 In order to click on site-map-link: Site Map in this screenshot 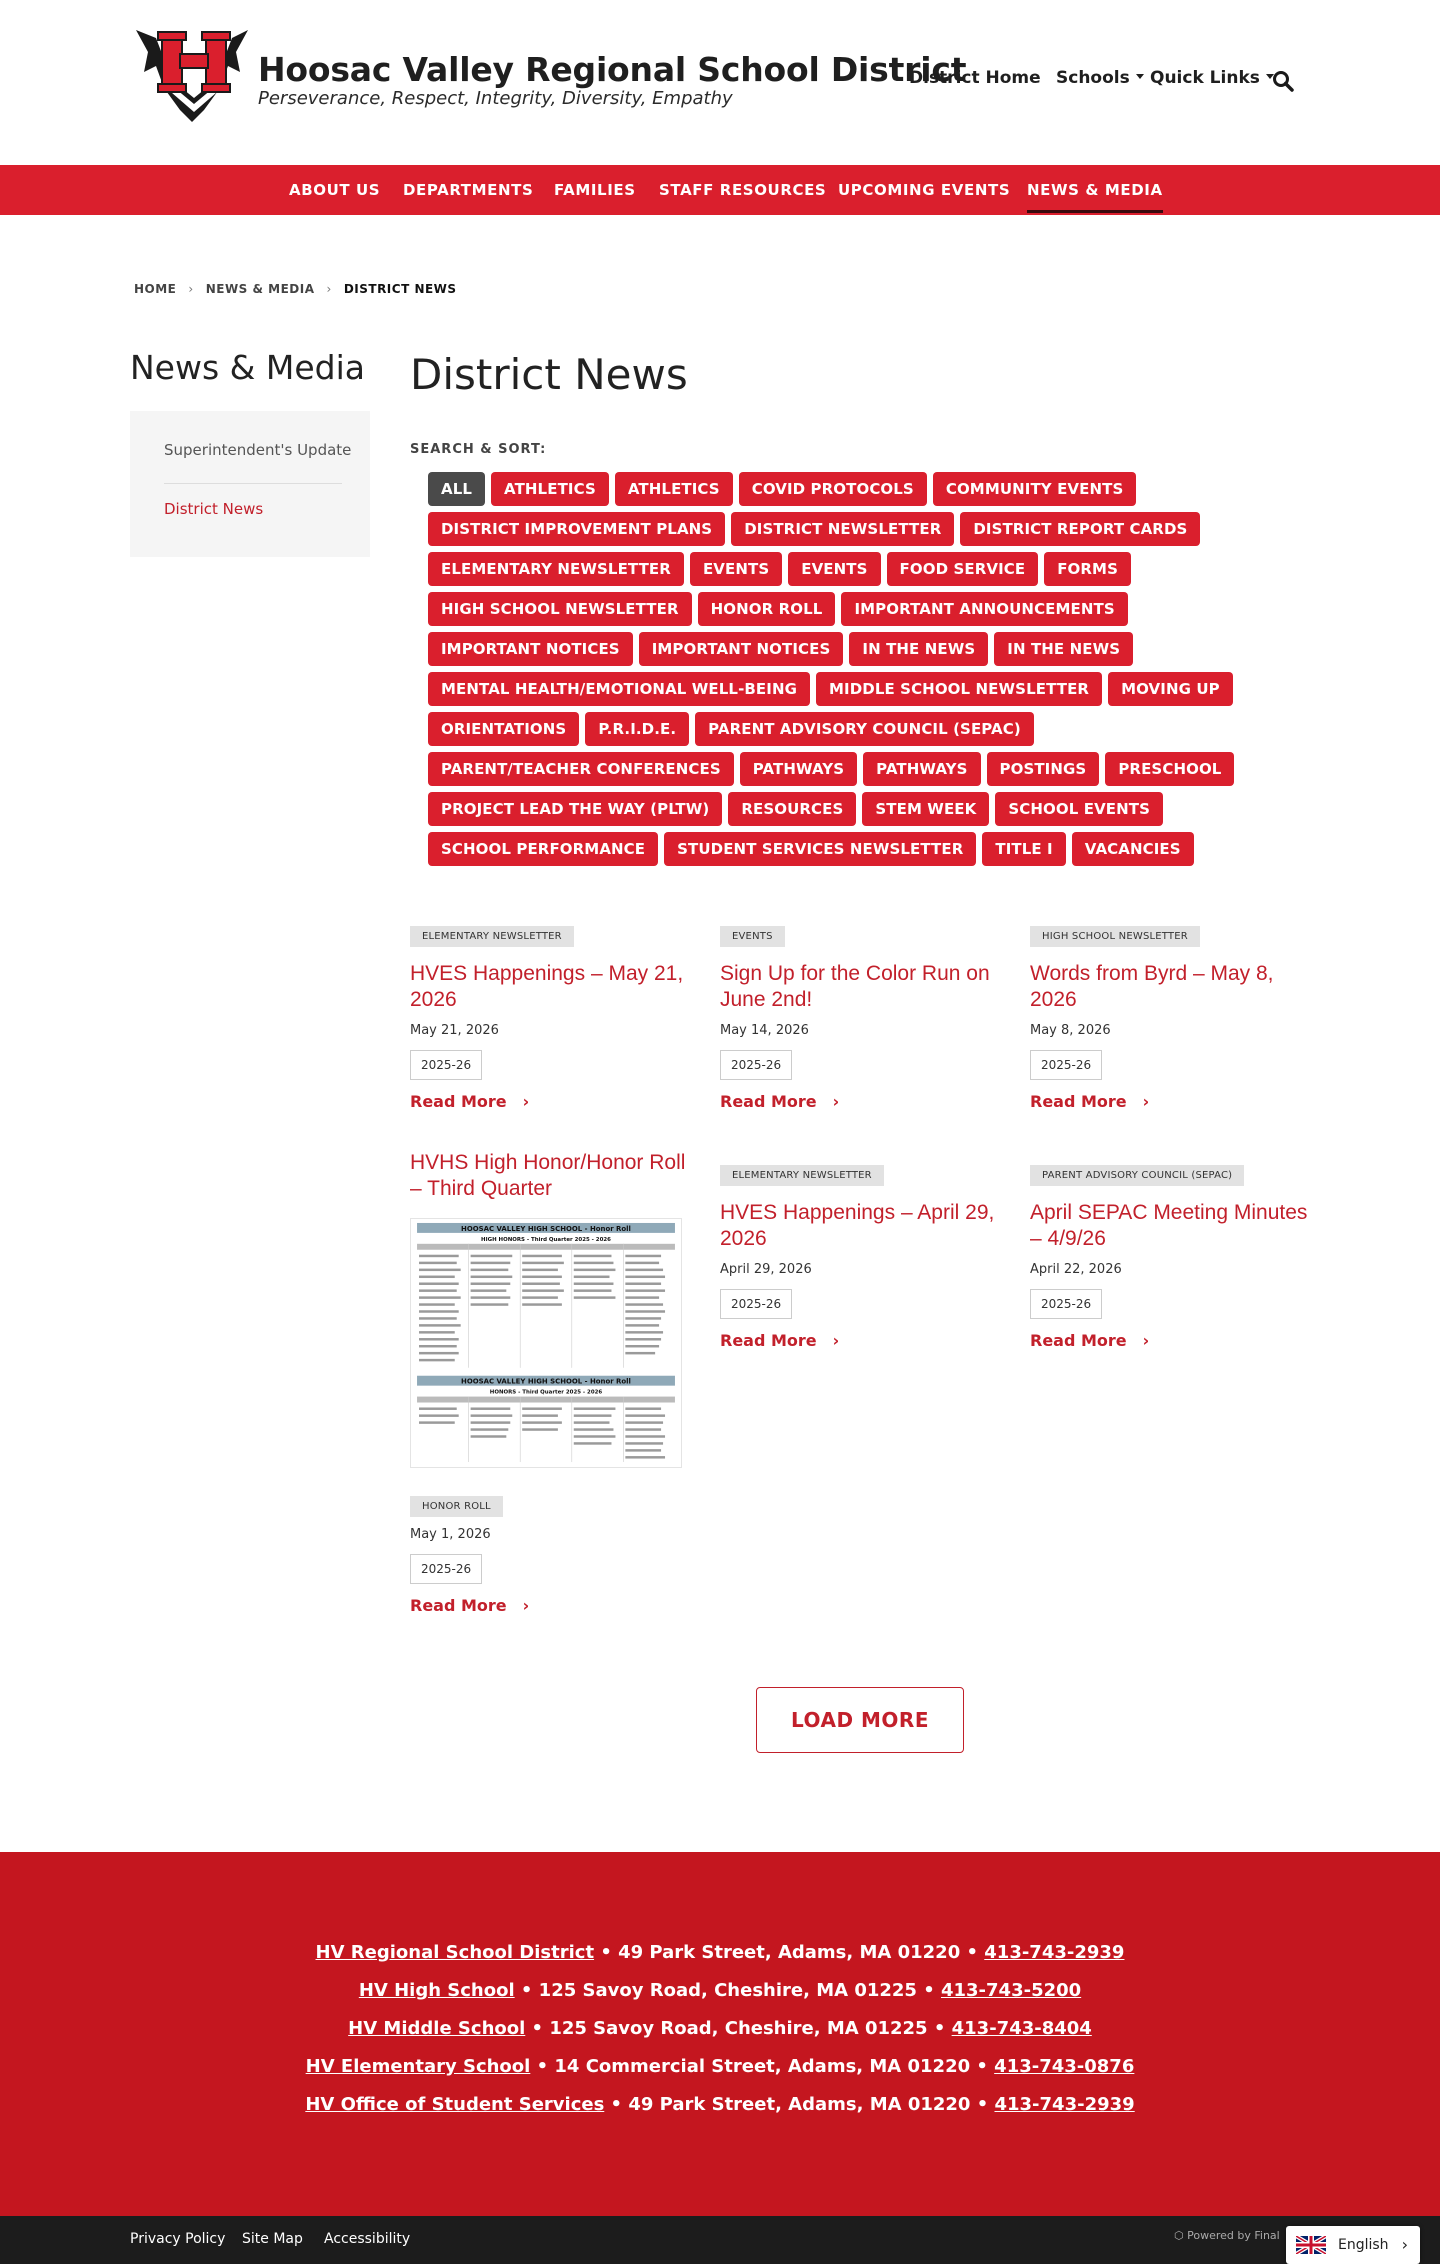, I will do `click(272, 2239)`.